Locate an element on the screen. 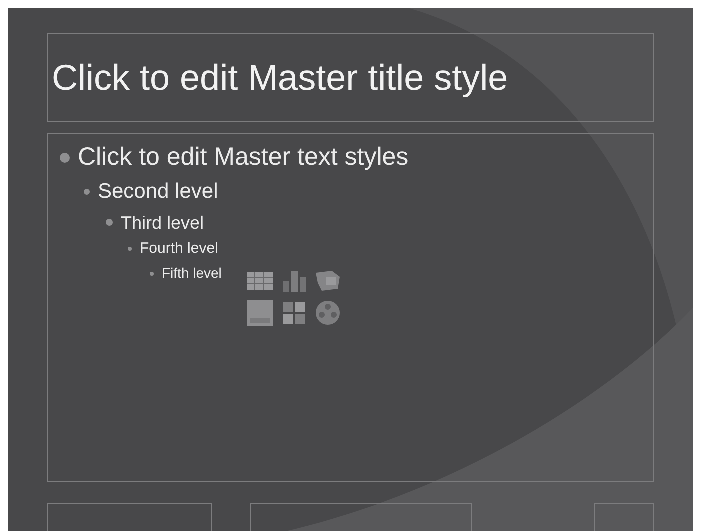 The image size is (705, 531). slide-number-placeholder is located at coordinates (624, 517).